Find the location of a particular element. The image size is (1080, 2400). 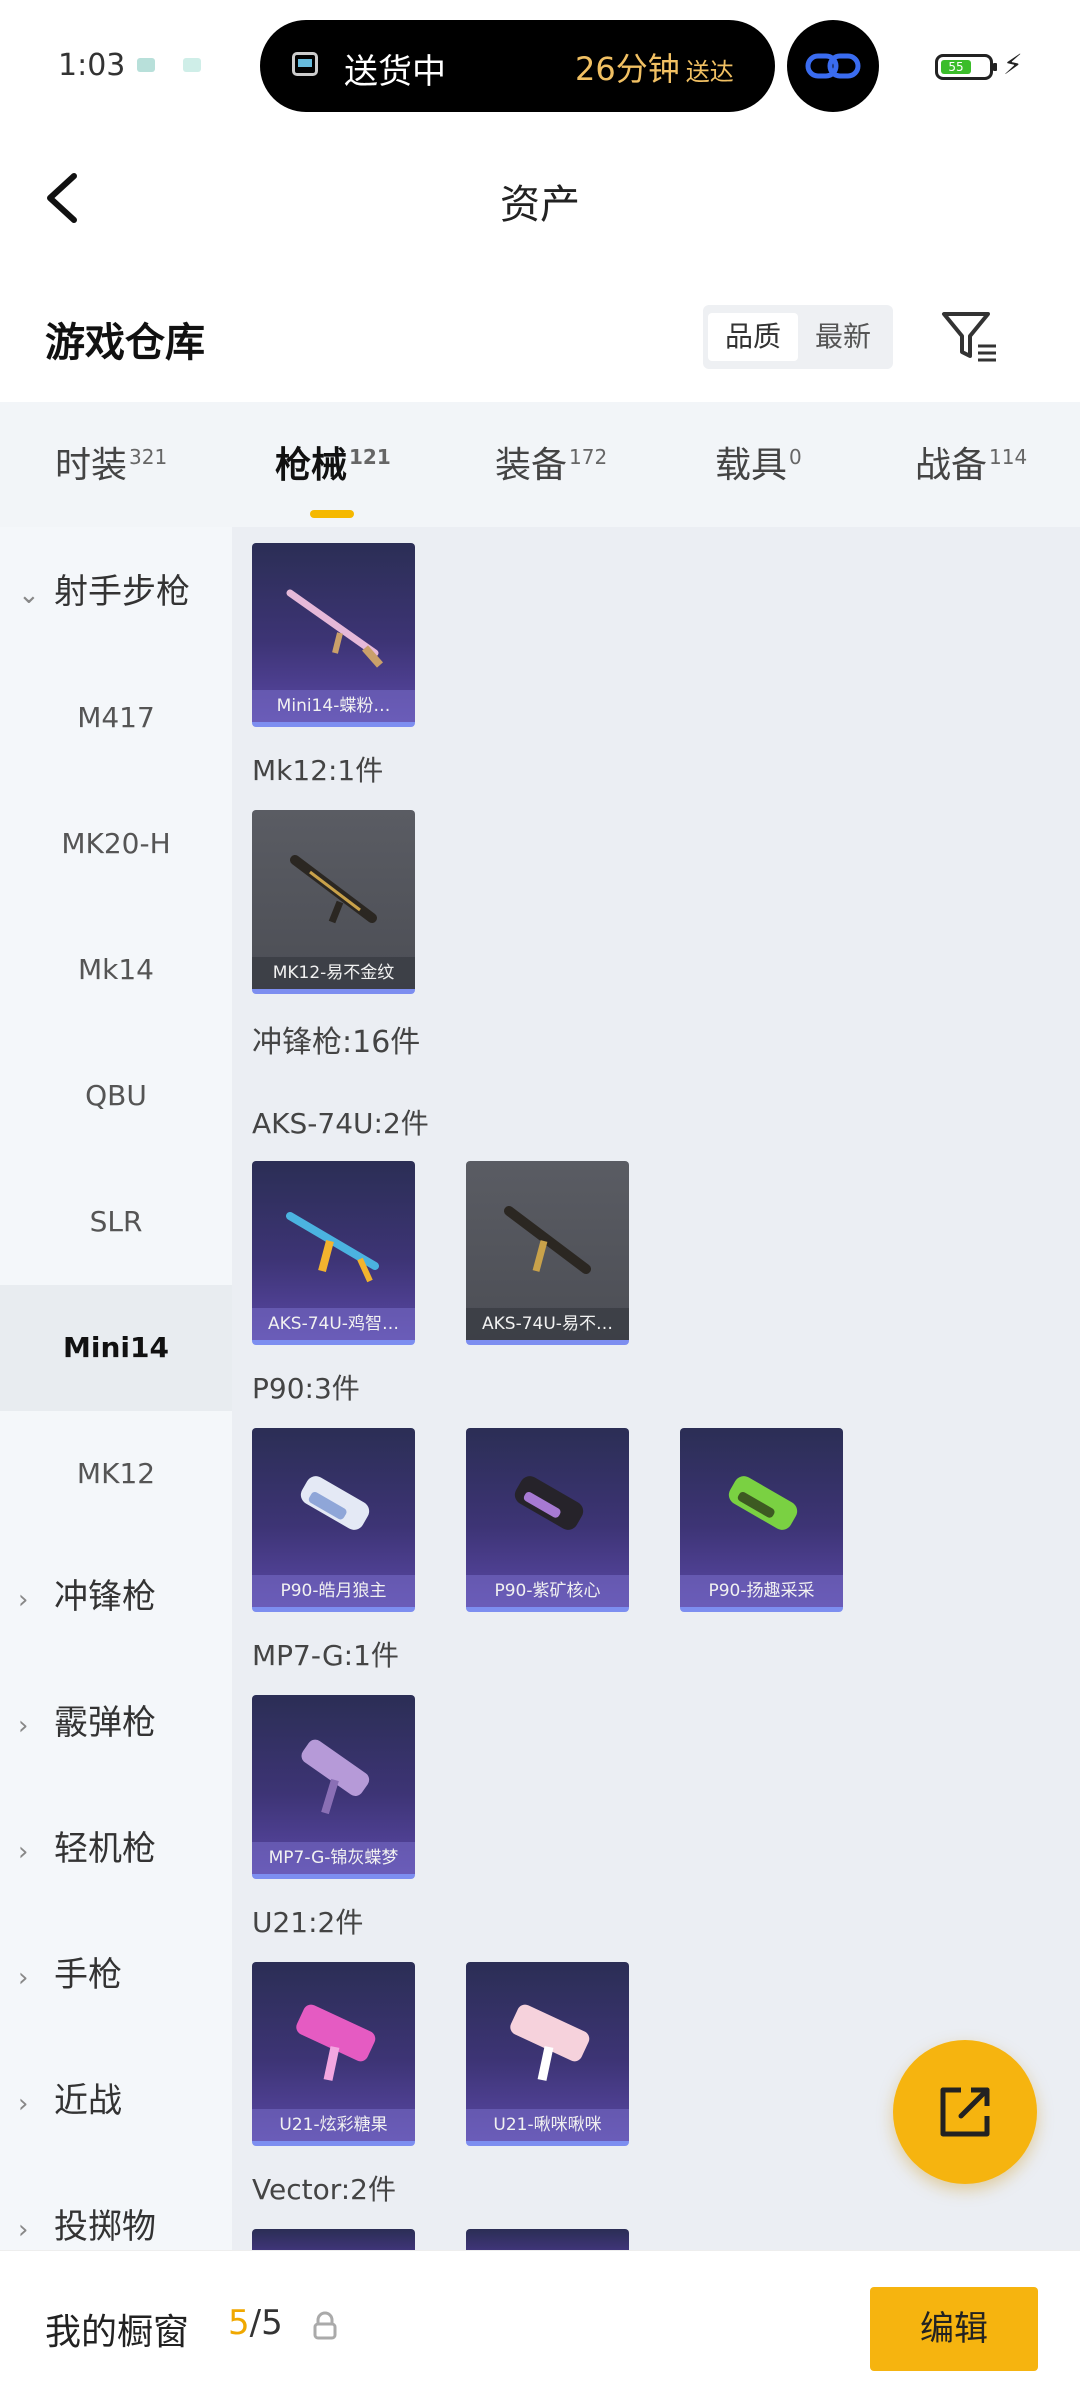

item-name: MP7-G-锦灰蝶梦 is located at coordinates (333, 1858).